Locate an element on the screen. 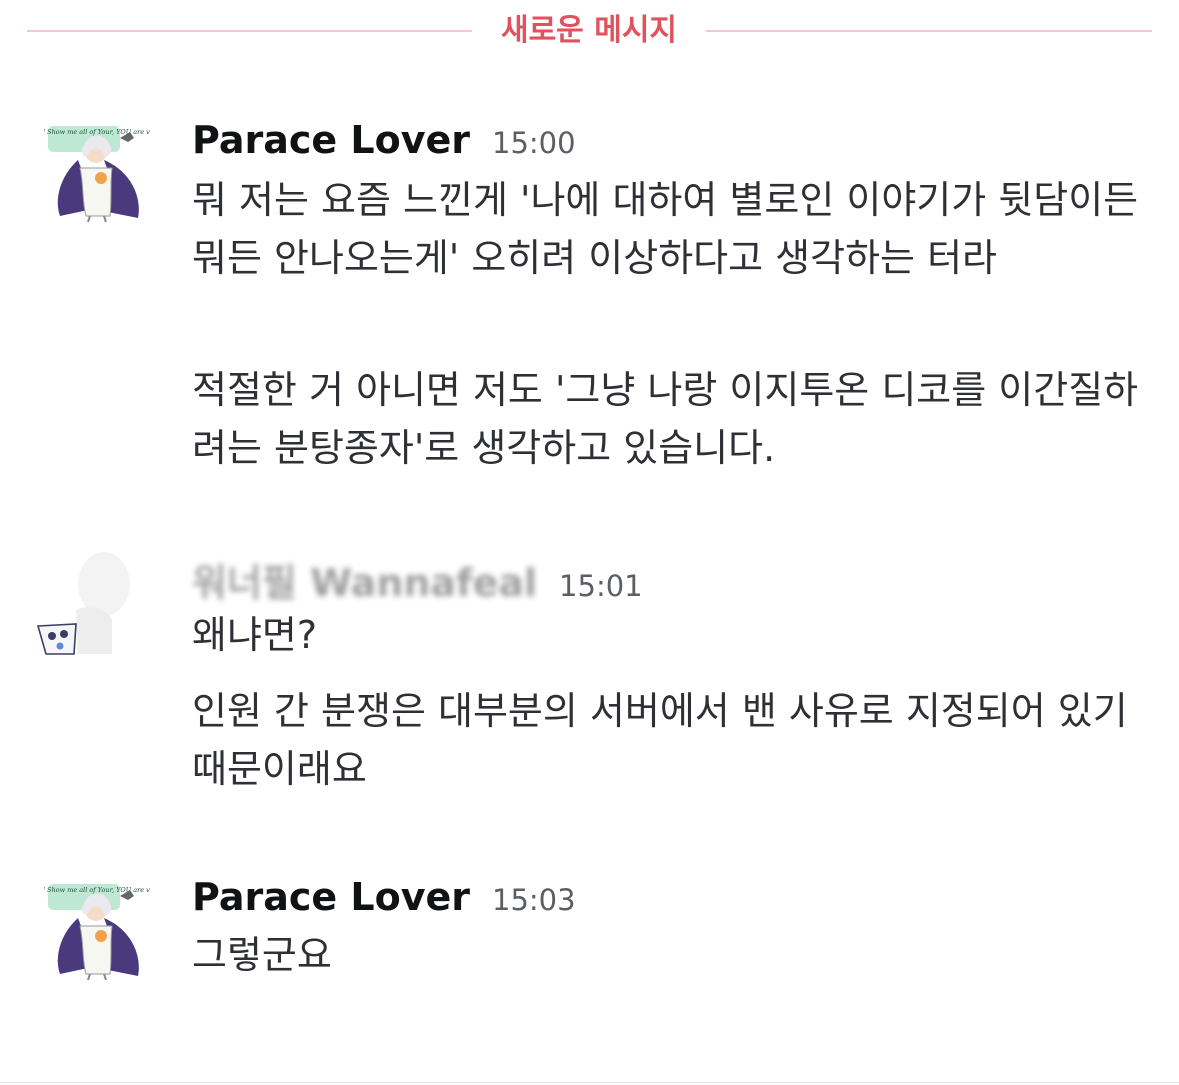 This screenshot has width=1179, height=1085. message-text: 그렇군요 is located at coordinates (262, 955).